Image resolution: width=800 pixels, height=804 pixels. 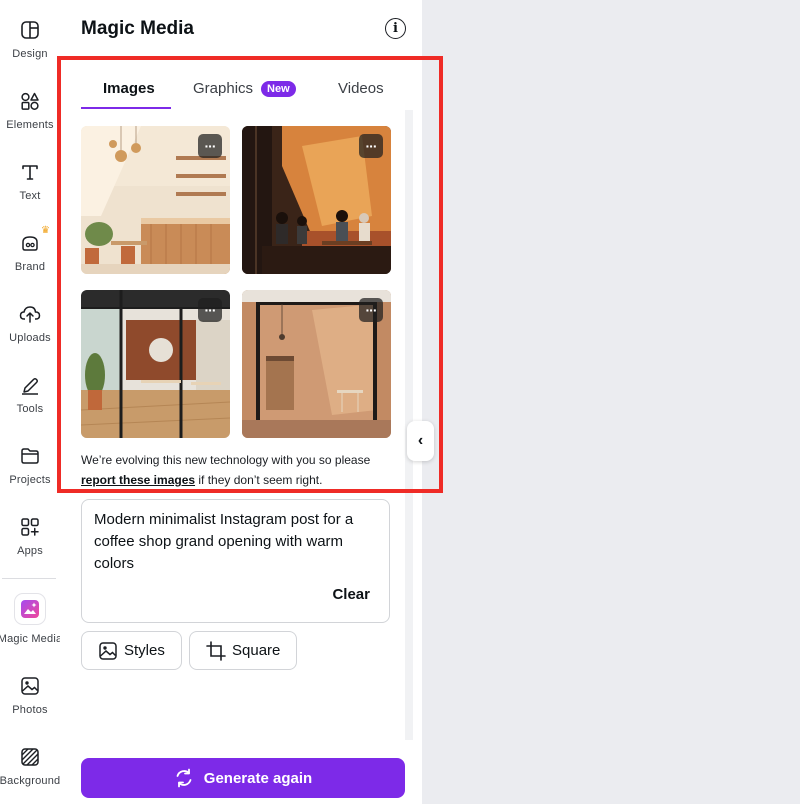 I want to click on photo-icon, so click(x=30, y=686).